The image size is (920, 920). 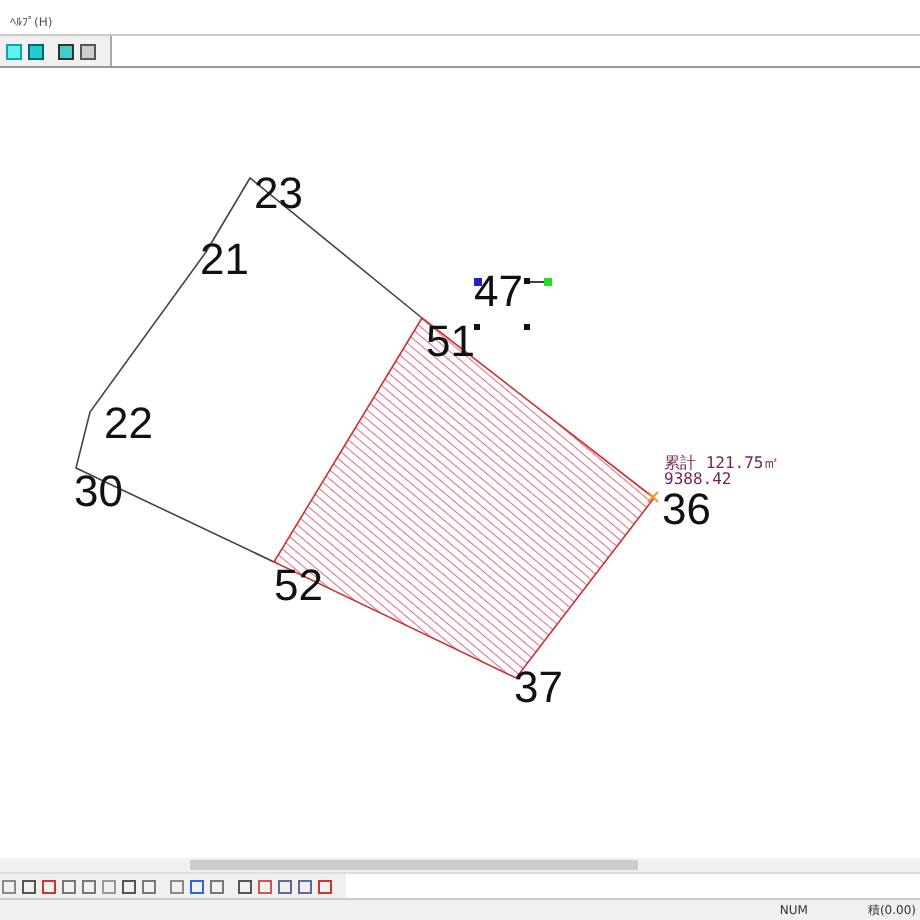 I want to click on point-number: 37, so click(x=538, y=687).